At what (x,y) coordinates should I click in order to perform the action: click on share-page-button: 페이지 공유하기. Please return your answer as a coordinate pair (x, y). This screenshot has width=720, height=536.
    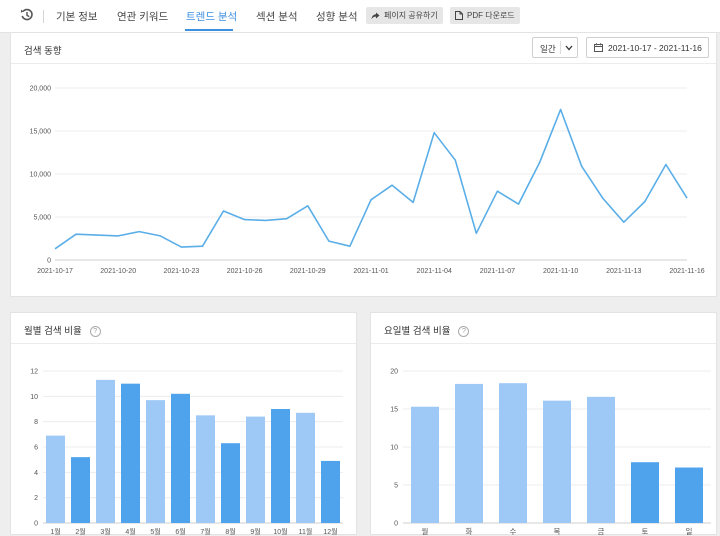
    Looking at the image, I should click on (404, 15).